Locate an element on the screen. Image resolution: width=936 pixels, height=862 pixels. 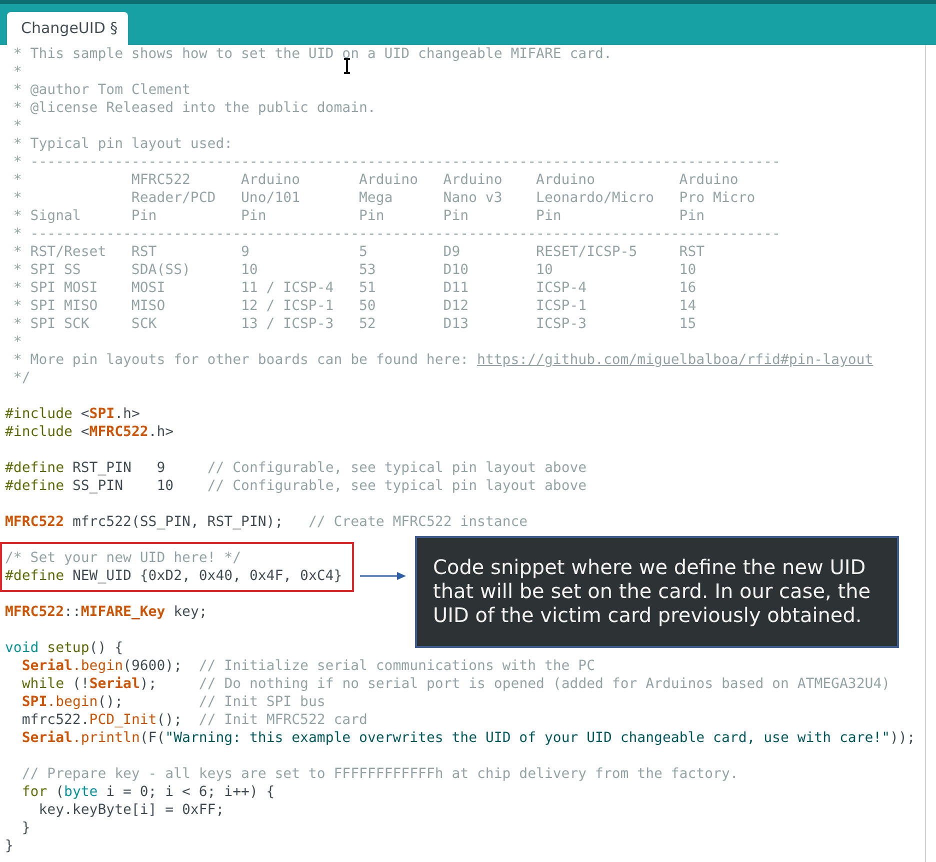
code-line: MFRC522 mfrc522(SS_PIN, RST_PIN); // Create MFRC522 instance is located at coordinates (266, 522).